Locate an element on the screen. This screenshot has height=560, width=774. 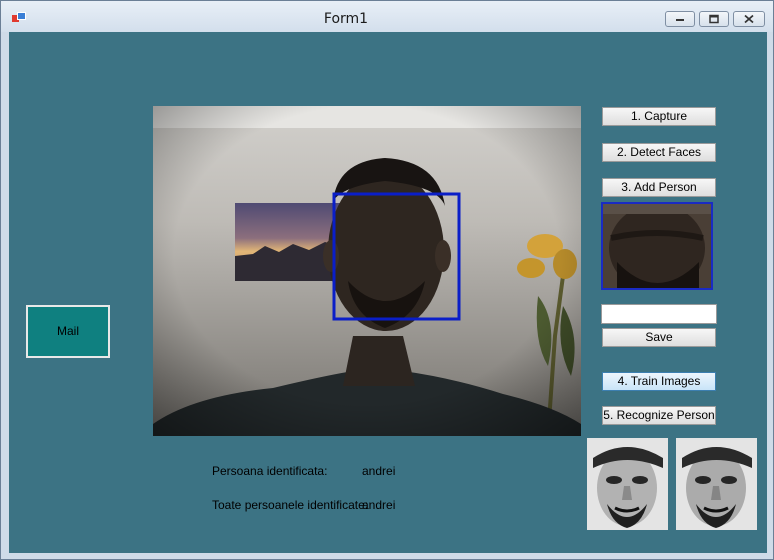
capture-button: 1. Capture is located at coordinates (659, 116).